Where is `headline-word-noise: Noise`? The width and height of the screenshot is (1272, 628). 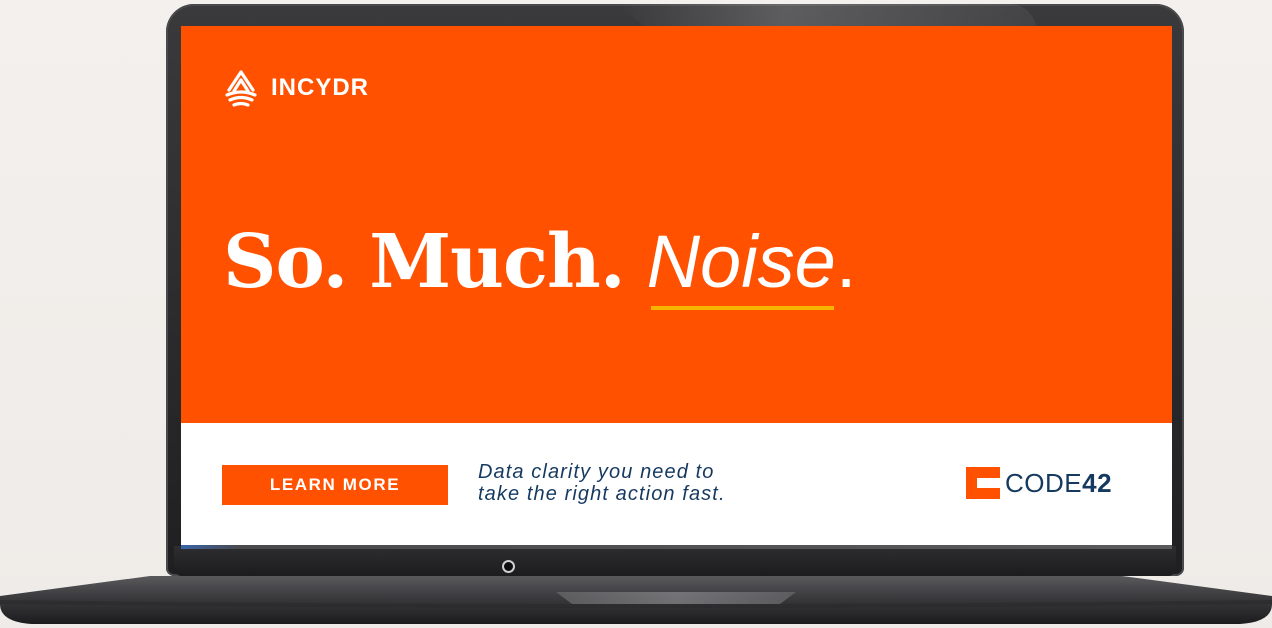
headline-word-noise: Noise is located at coordinates (741, 261).